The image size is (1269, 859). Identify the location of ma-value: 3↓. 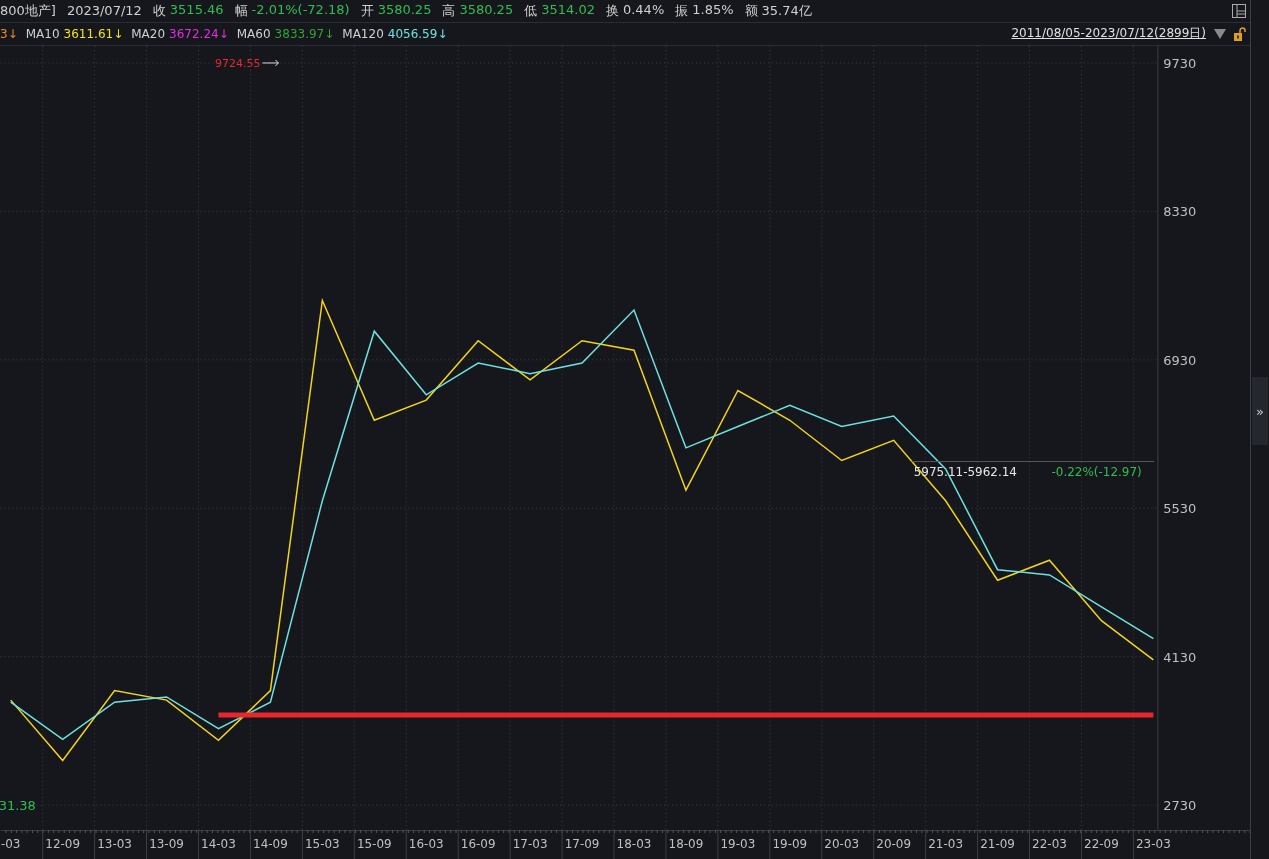
(9, 33).